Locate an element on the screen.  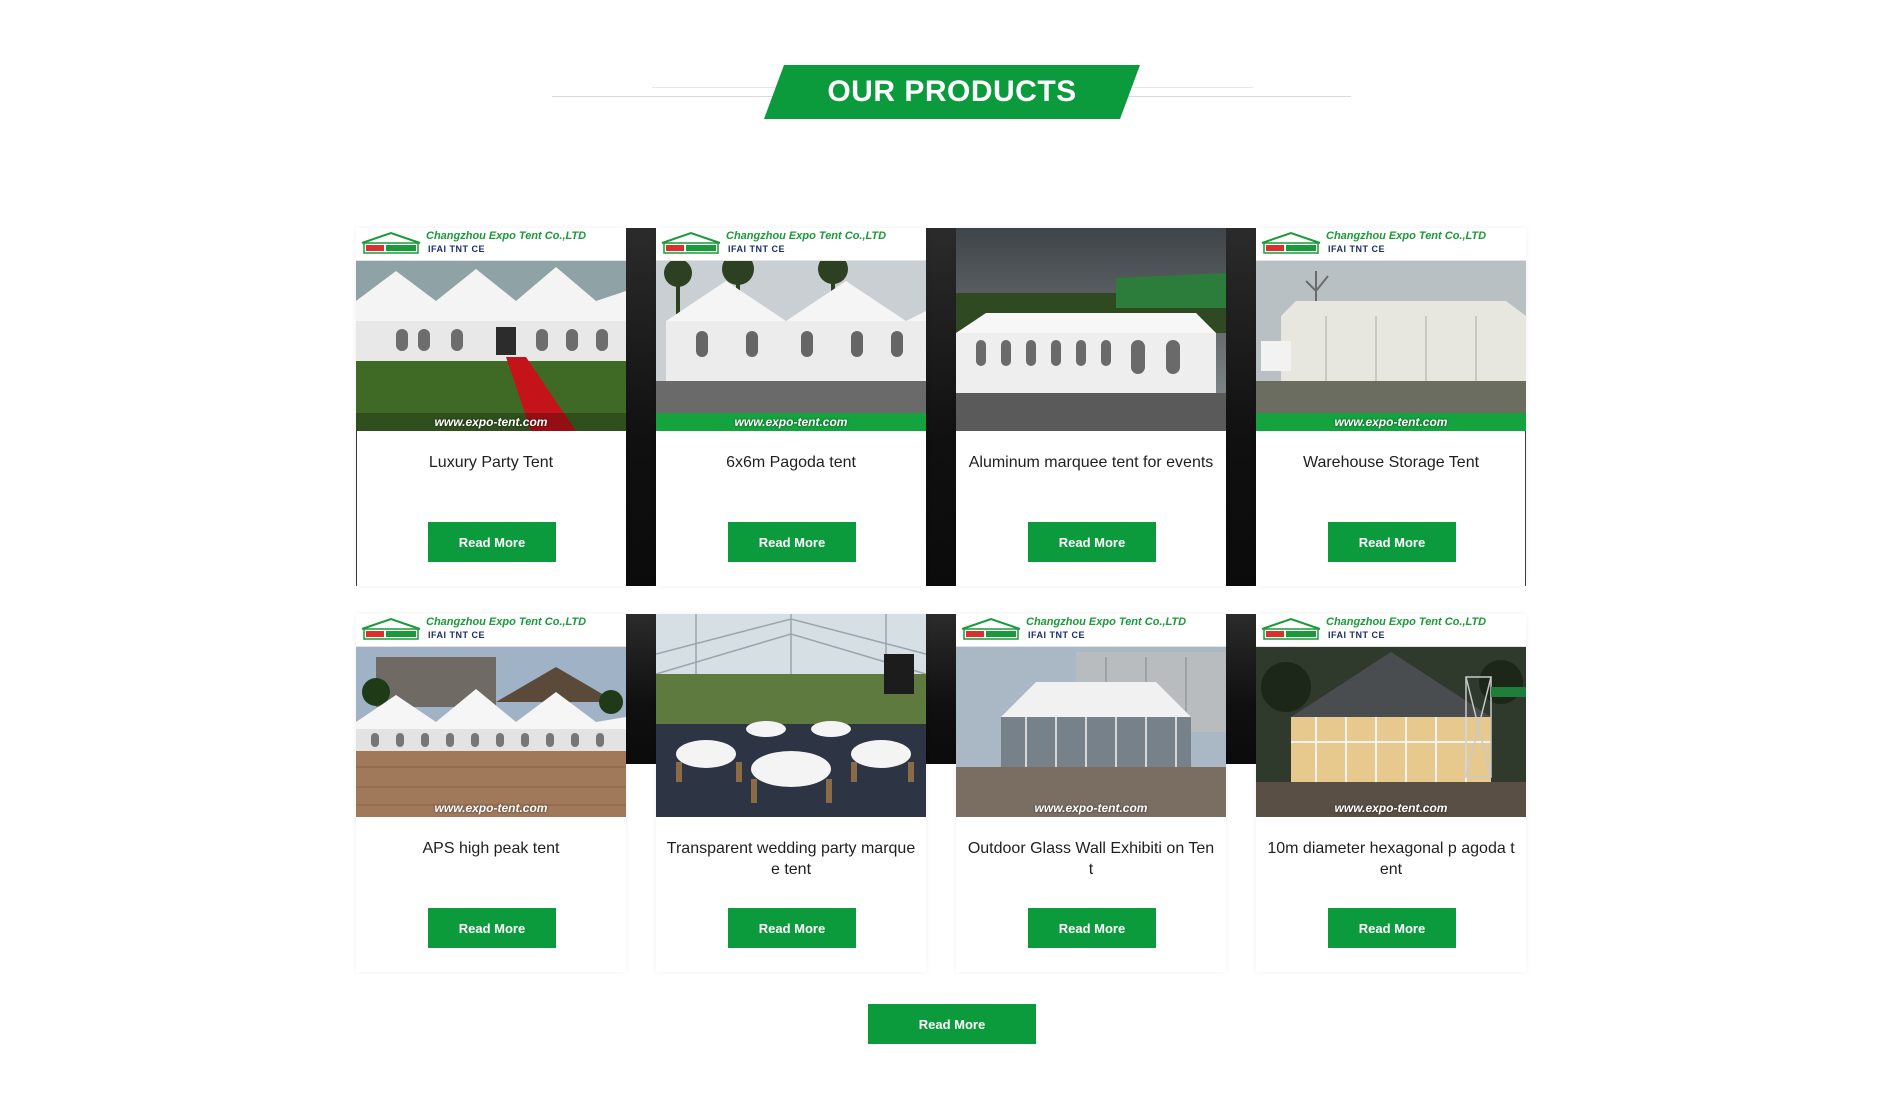
product-title: Outdoor Glass Wall Exhibiti on Tent is located at coordinates (1091, 859).